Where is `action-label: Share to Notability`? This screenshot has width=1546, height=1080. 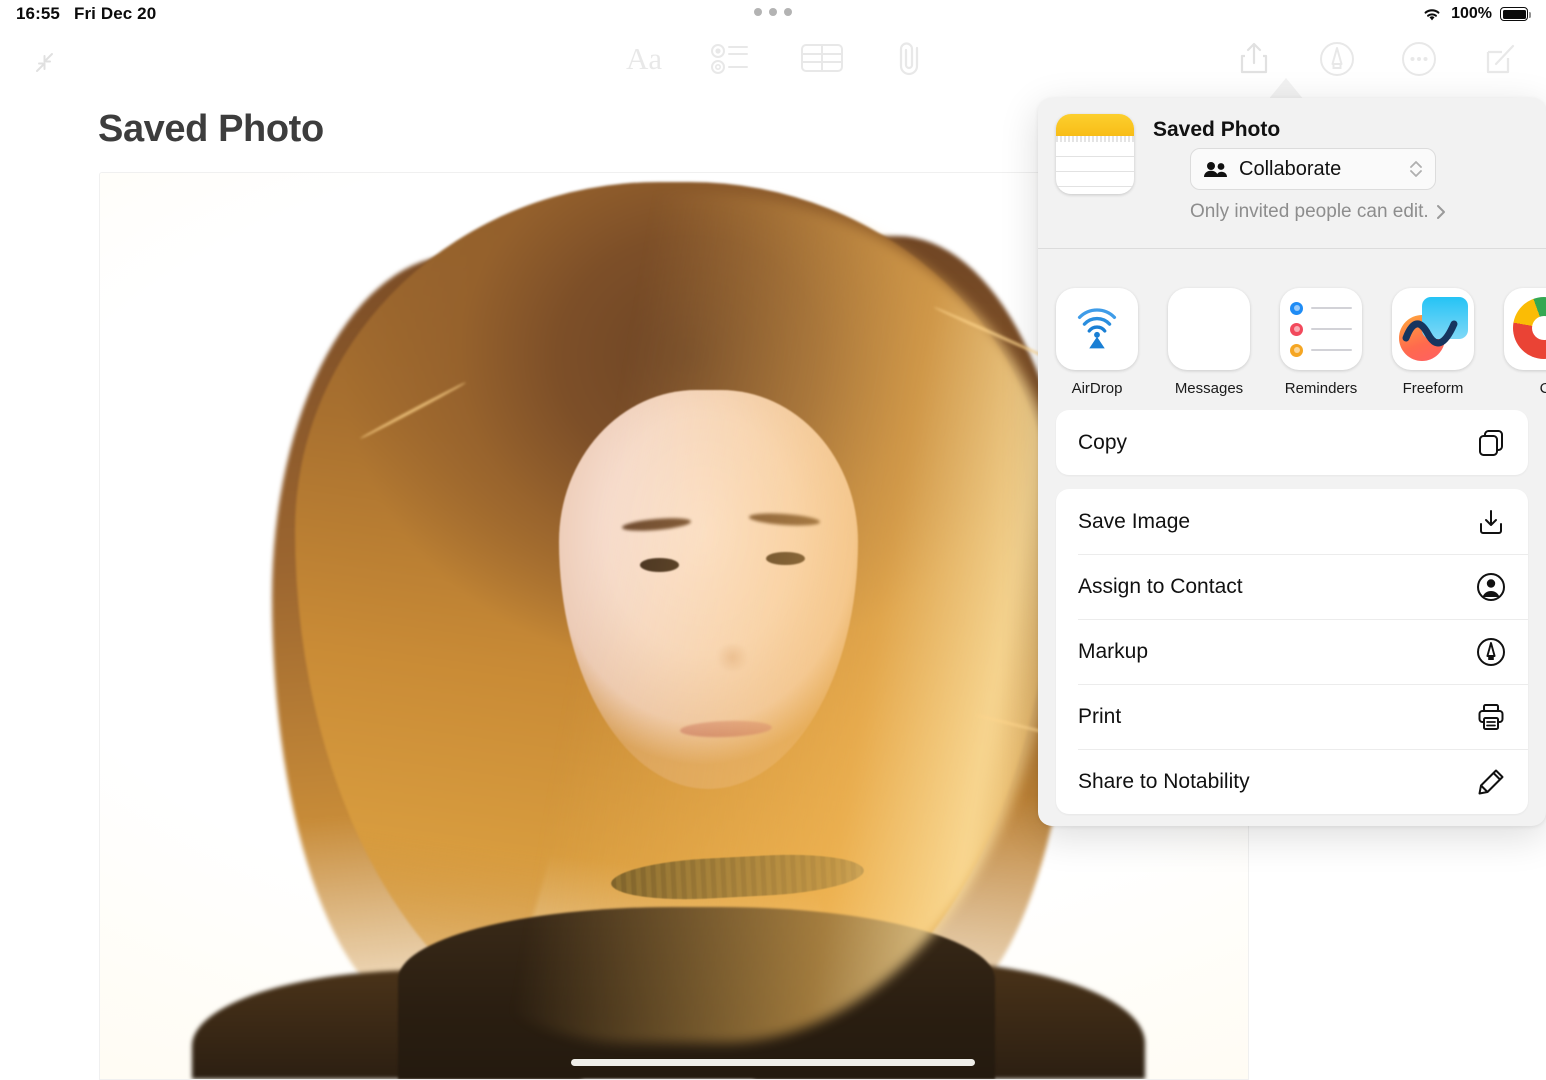
action-label: Share to Notability is located at coordinates (1164, 781).